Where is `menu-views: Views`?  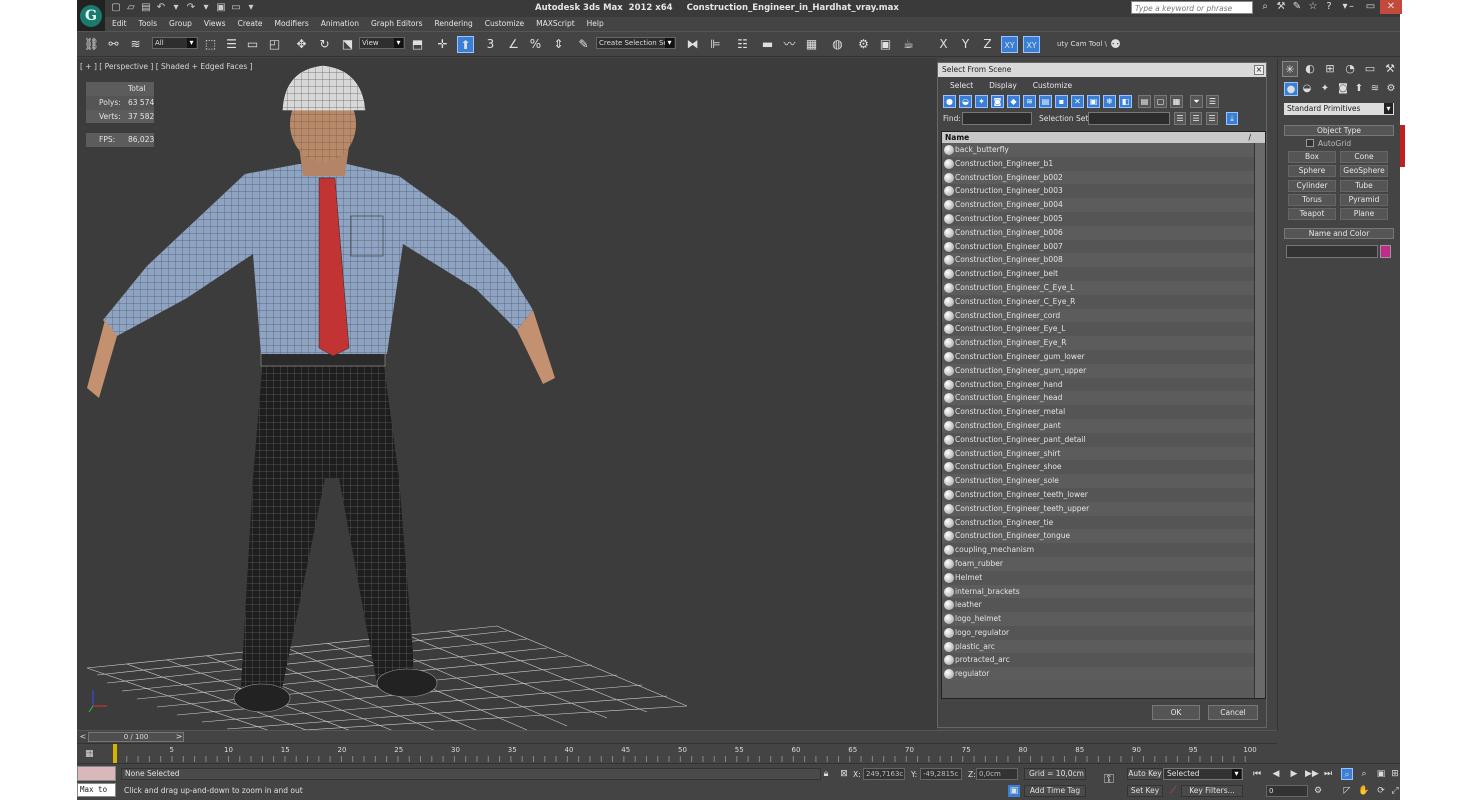 menu-views: Views is located at coordinates (215, 24).